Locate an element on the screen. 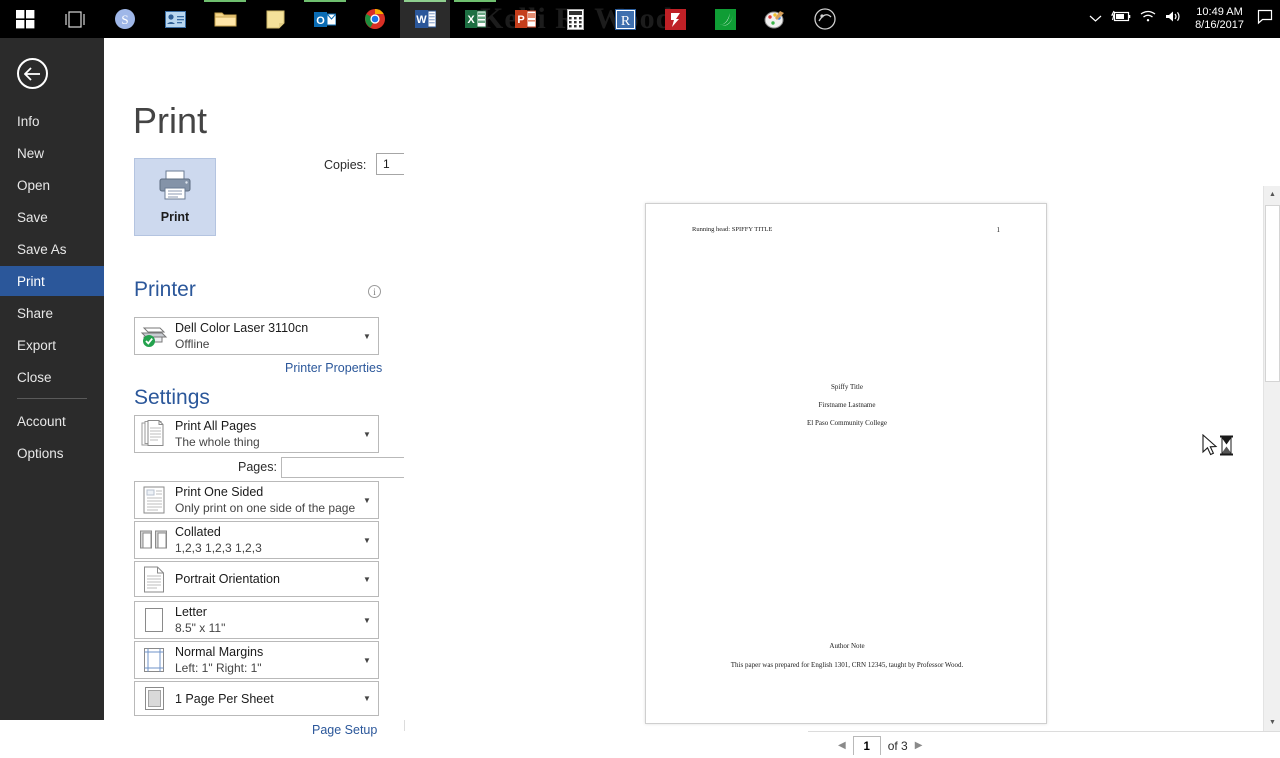  setting-paper-size: Letter 8.5" x 11" ▼ is located at coordinates (256, 620).